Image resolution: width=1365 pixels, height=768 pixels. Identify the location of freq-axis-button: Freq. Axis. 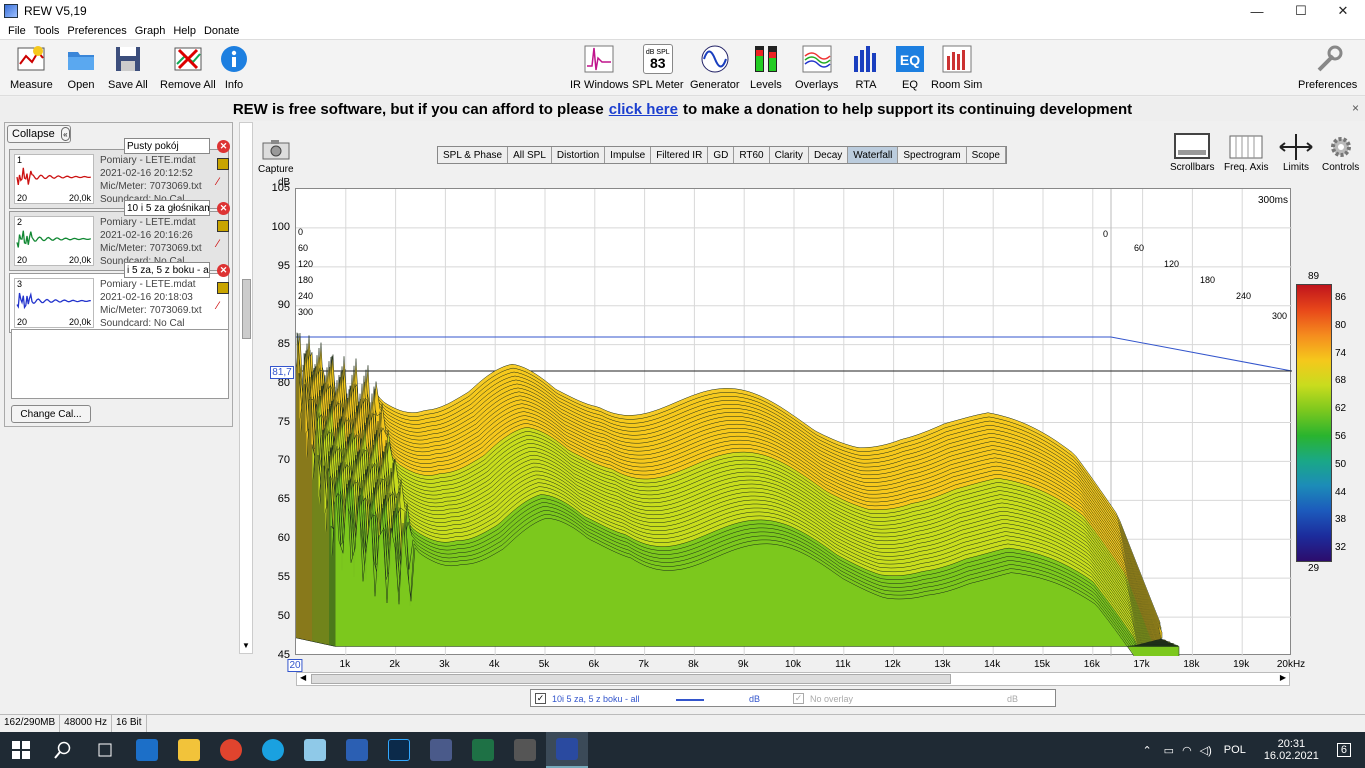
(1246, 152).